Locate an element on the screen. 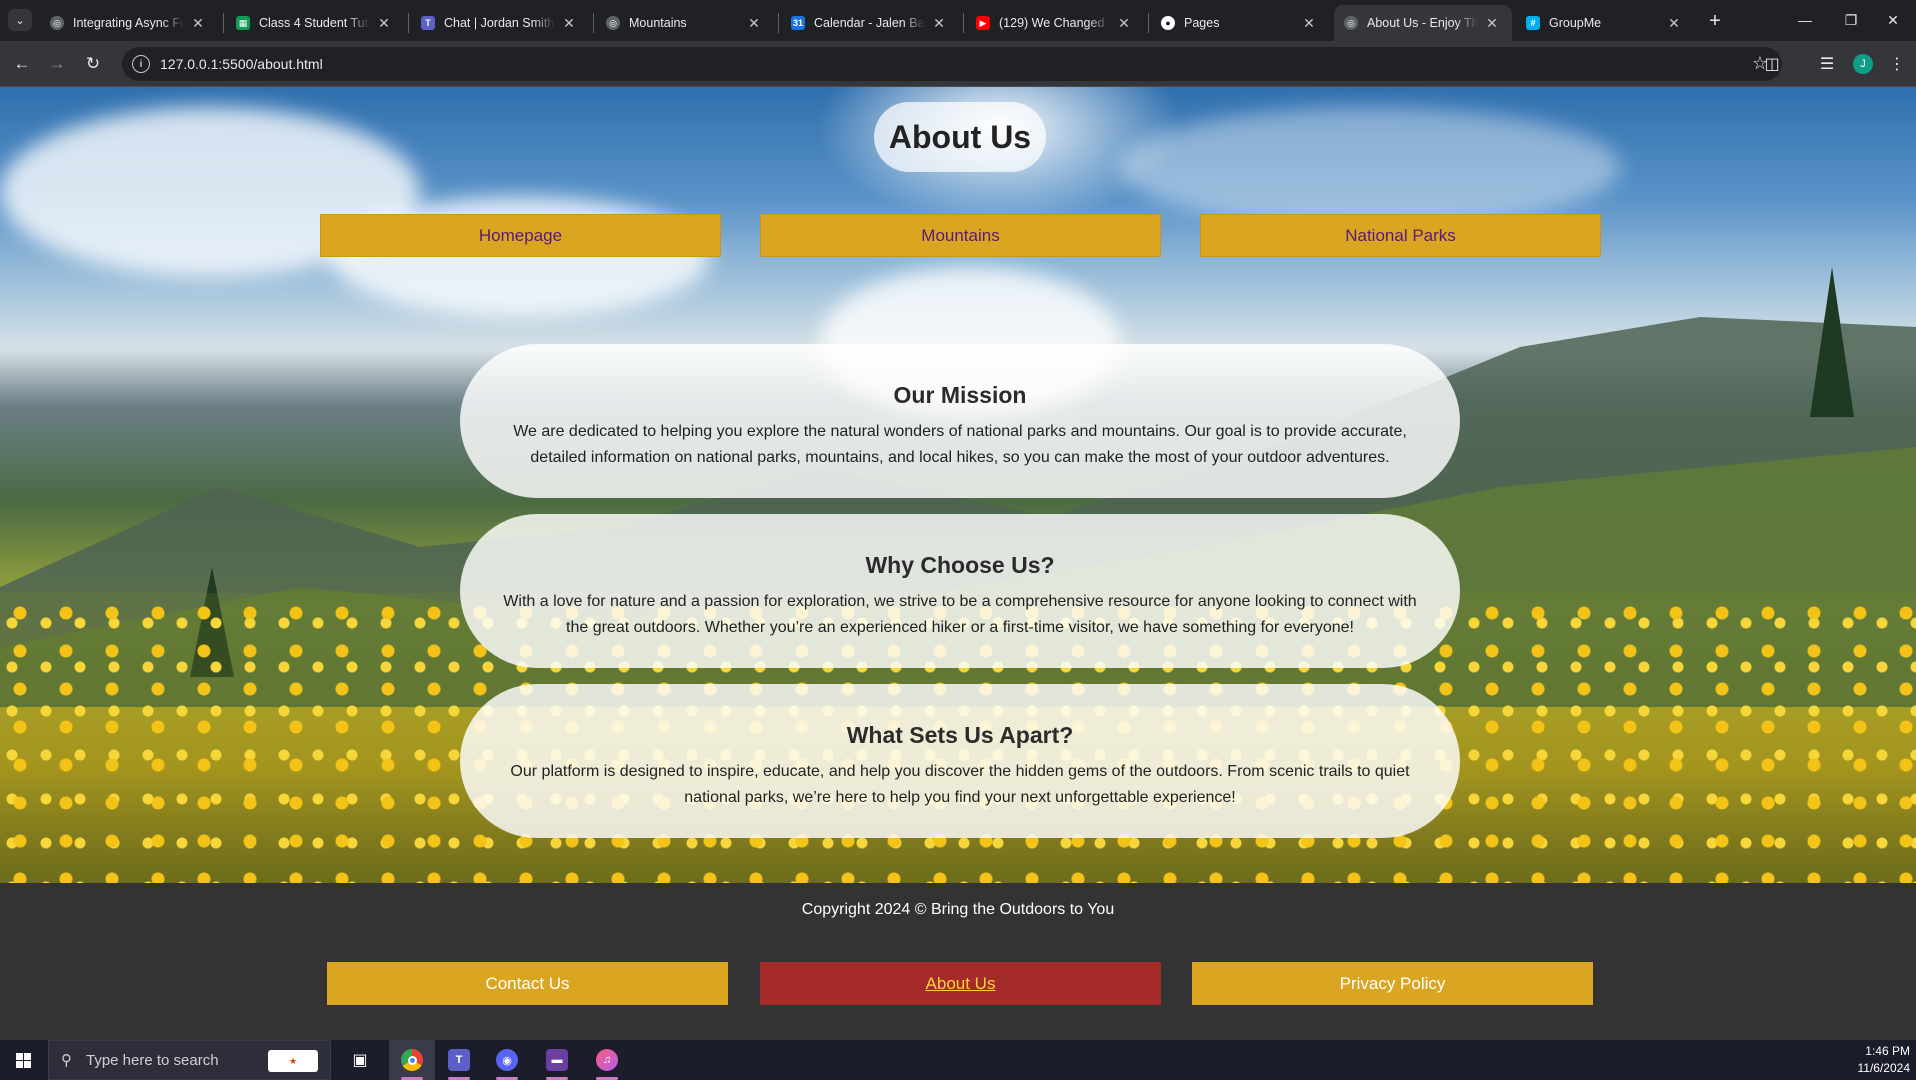 This screenshot has width=1916, height=1080. browser-tab: ◎ Integrating Async Fun ✕ is located at coordinates (129, 23).